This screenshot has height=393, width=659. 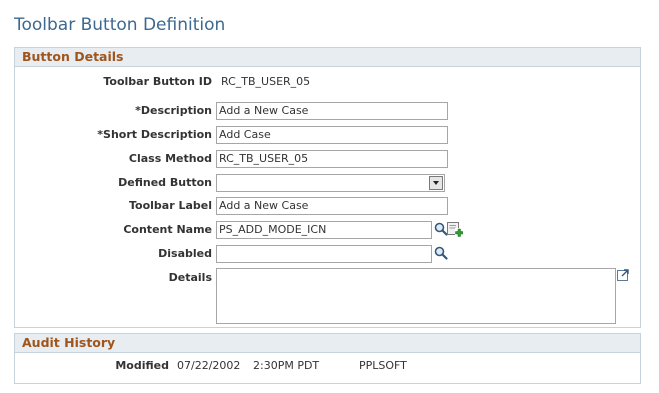 I want to click on toolbar-label-input: Add a New Case, so click(x=332, y=206).